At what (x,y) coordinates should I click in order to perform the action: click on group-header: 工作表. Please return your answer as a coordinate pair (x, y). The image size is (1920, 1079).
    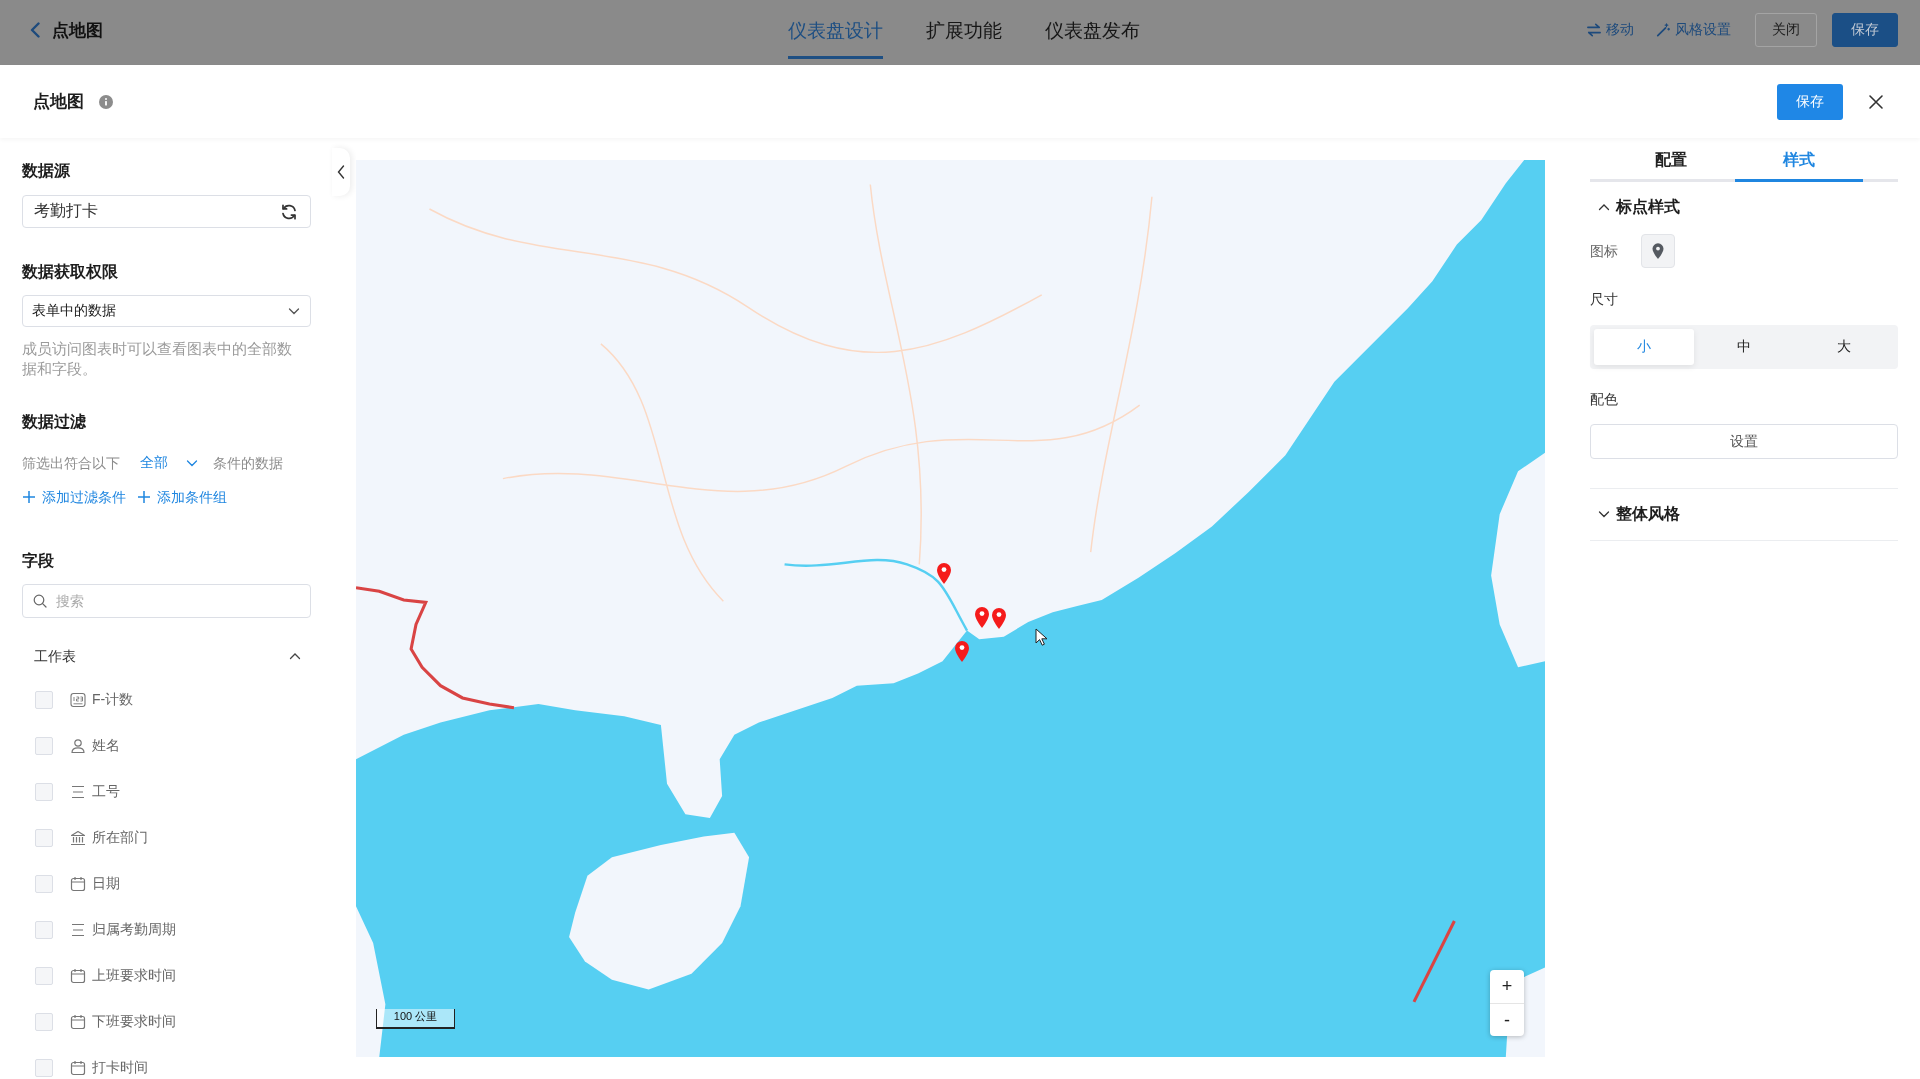
    Looking at the image, I should click on (166, 656).